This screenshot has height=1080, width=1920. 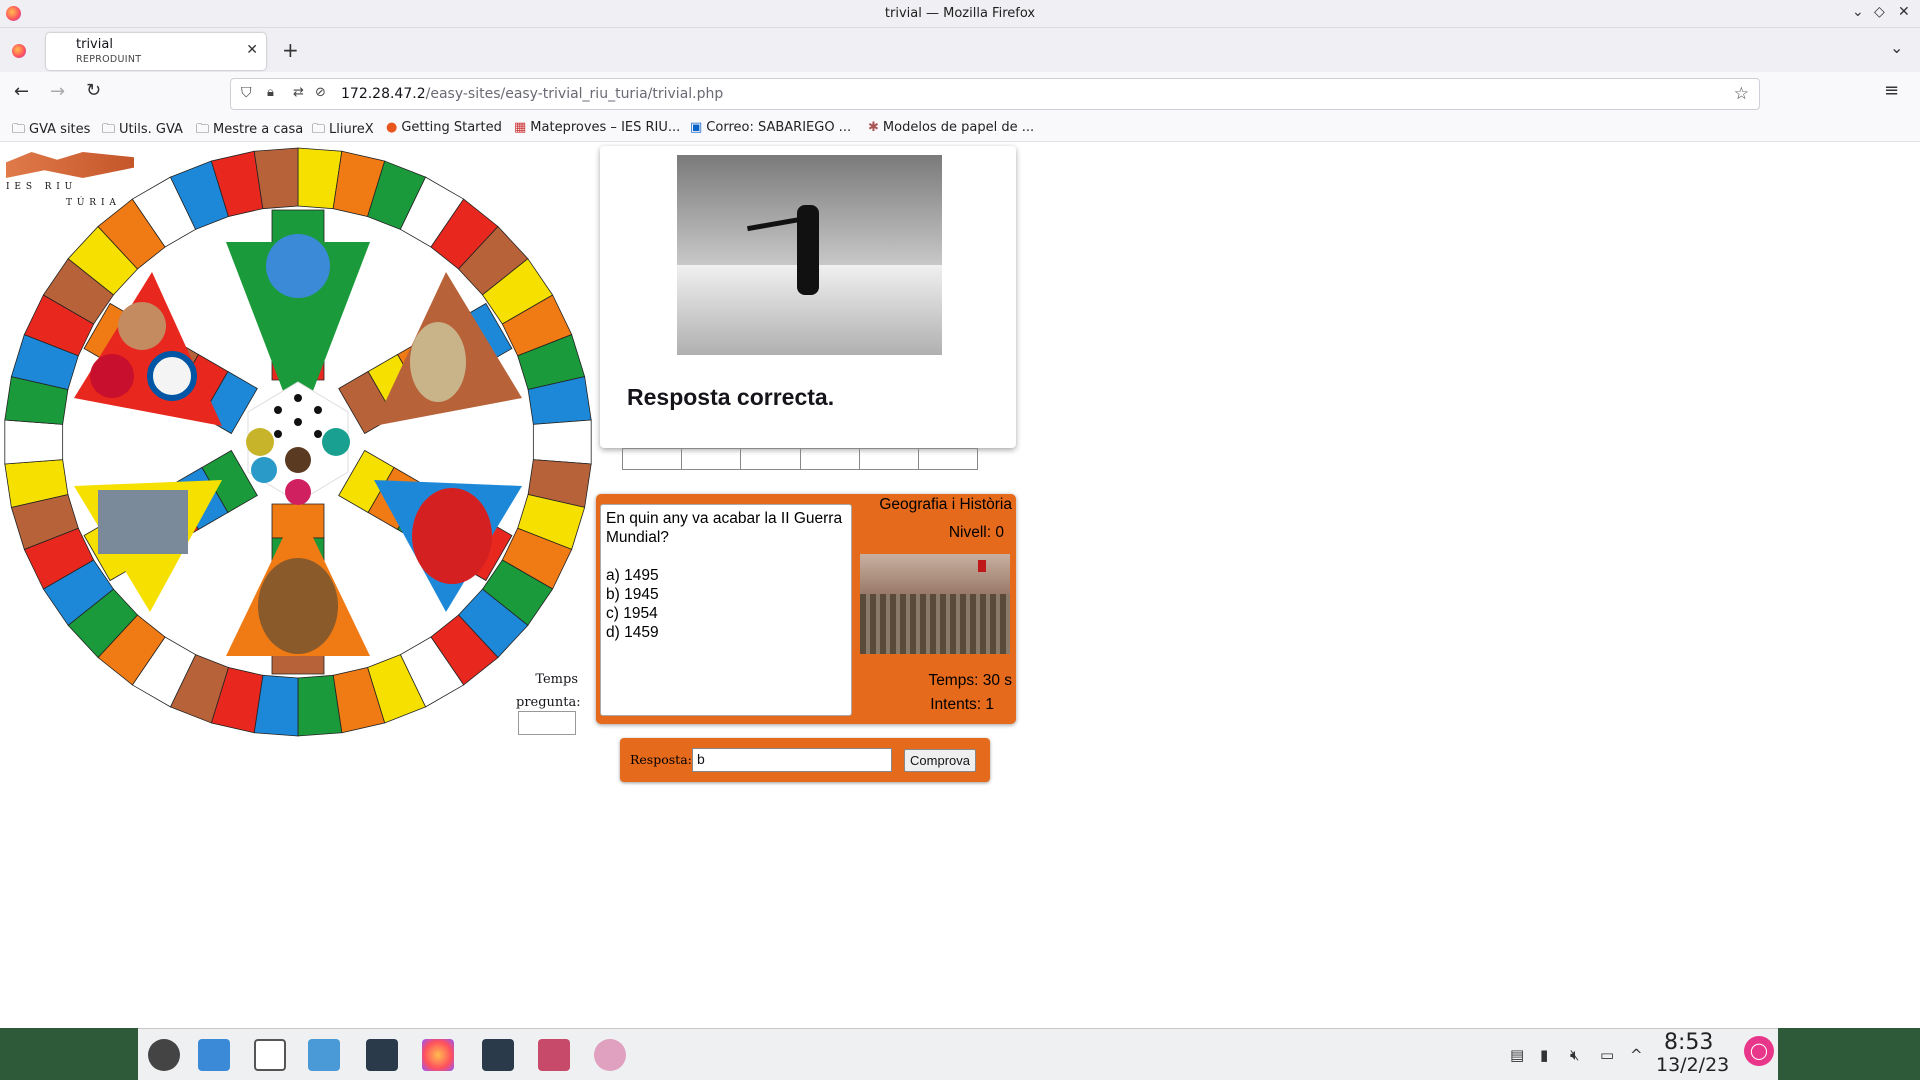 I want to click on history-photo, so click(x=935, y=604).